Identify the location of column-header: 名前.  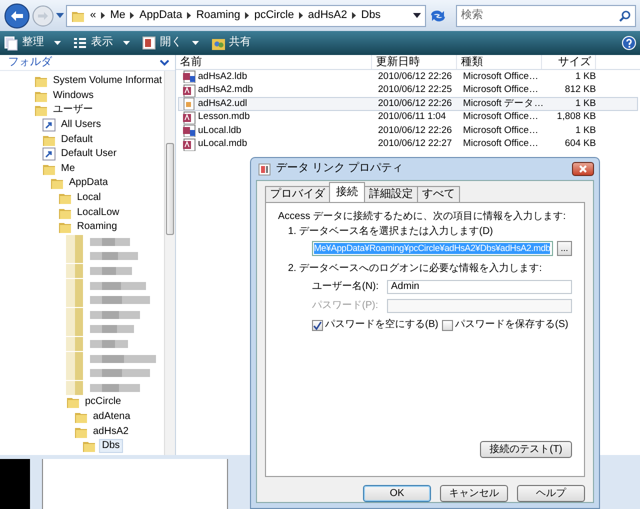
(274, 62).